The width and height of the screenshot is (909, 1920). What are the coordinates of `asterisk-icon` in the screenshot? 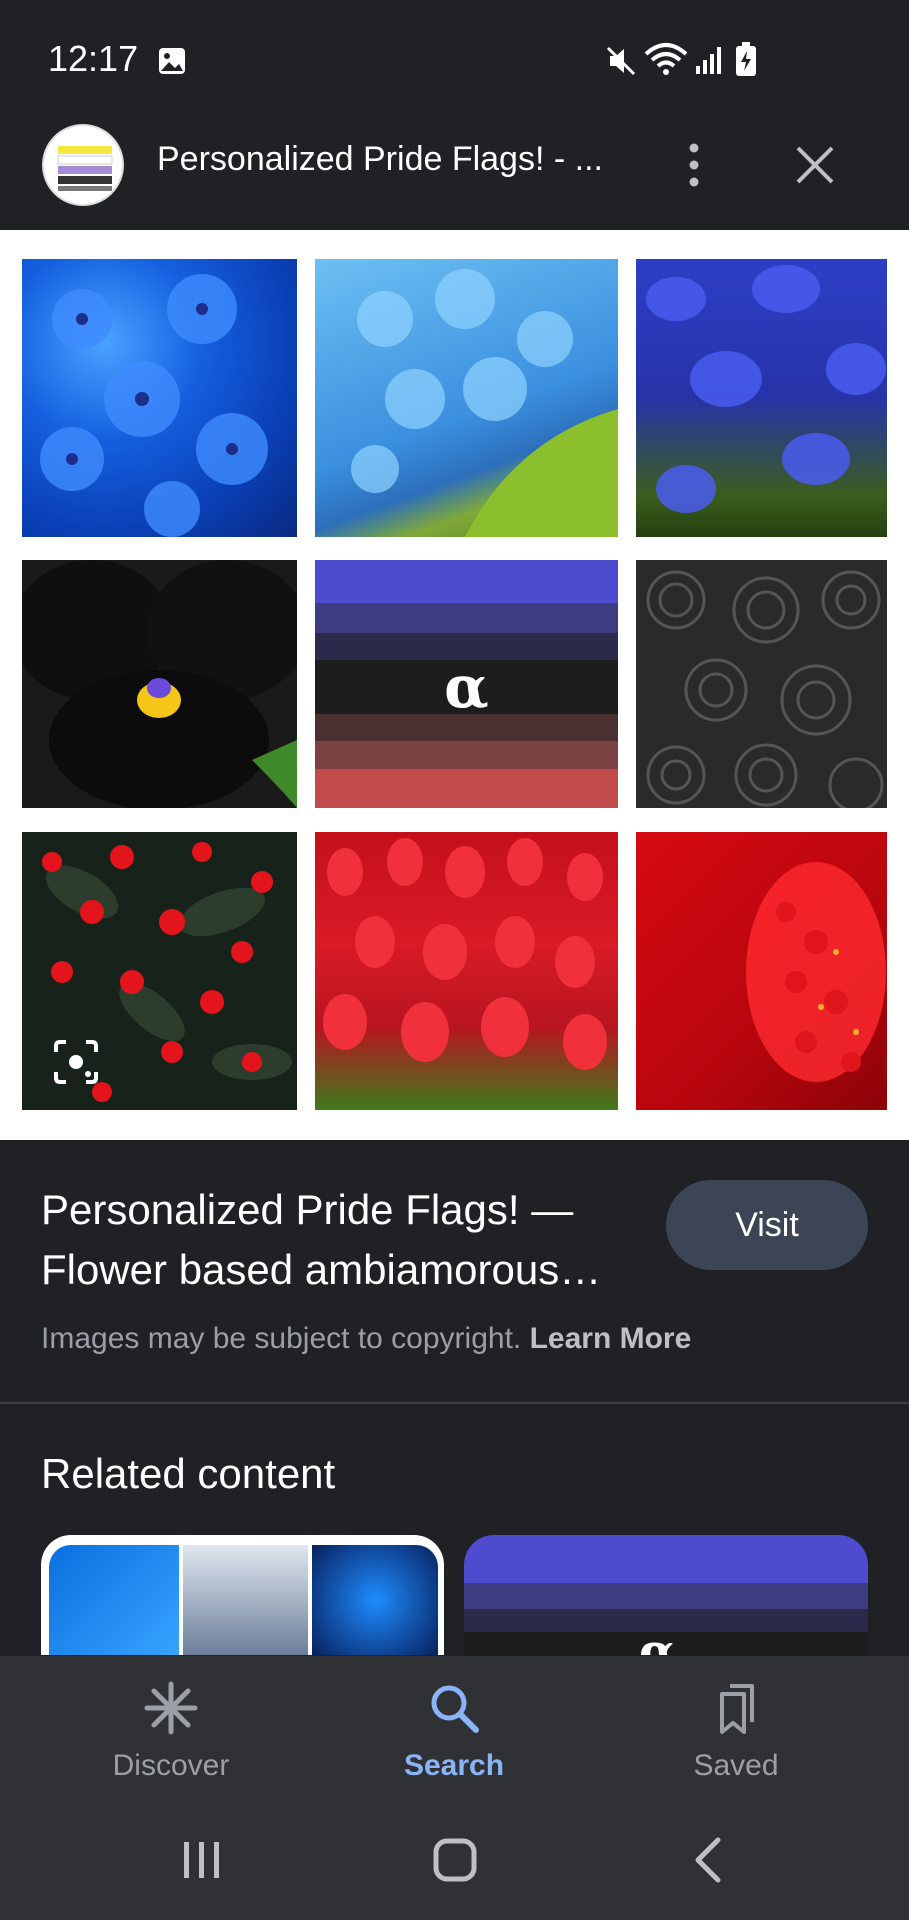 It's located at (171, 1708).